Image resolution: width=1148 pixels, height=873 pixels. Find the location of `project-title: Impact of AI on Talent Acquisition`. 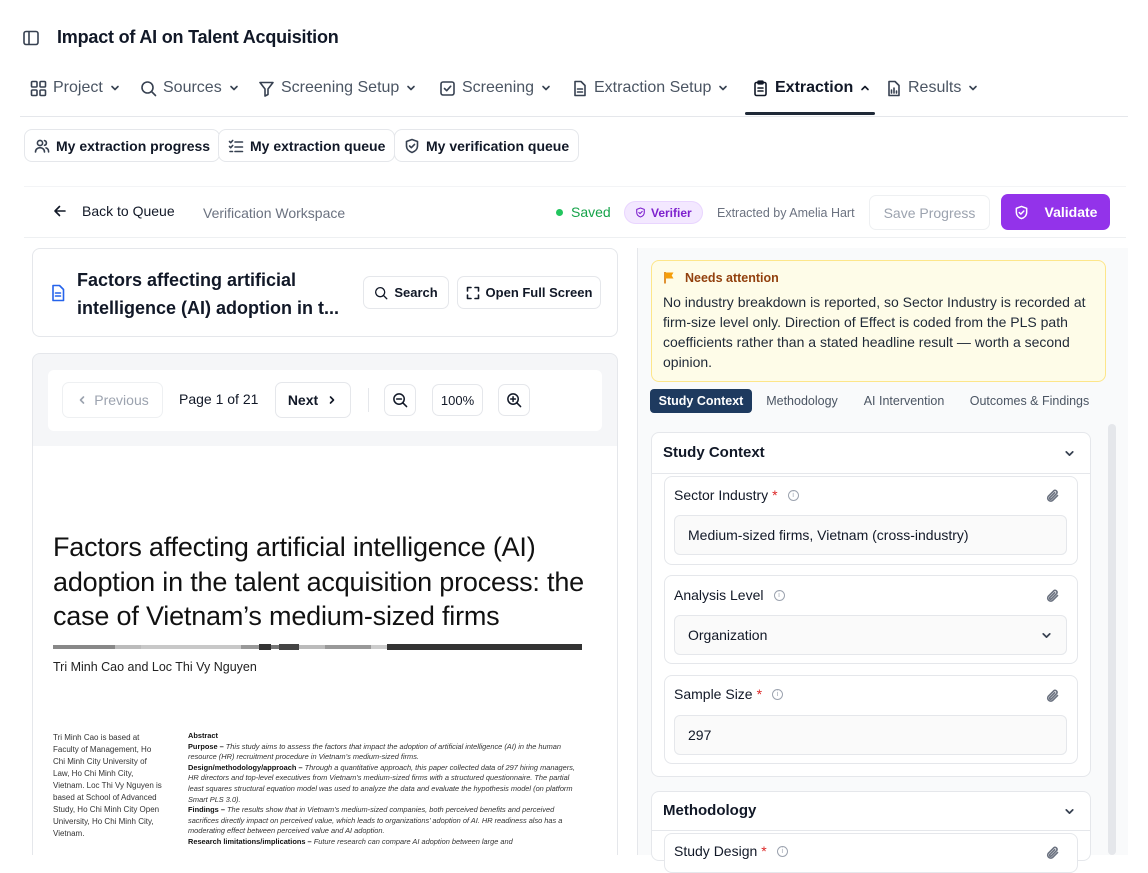

project-title: Impact of AI on Talent Acquisition is located at coordinates (198, 37).